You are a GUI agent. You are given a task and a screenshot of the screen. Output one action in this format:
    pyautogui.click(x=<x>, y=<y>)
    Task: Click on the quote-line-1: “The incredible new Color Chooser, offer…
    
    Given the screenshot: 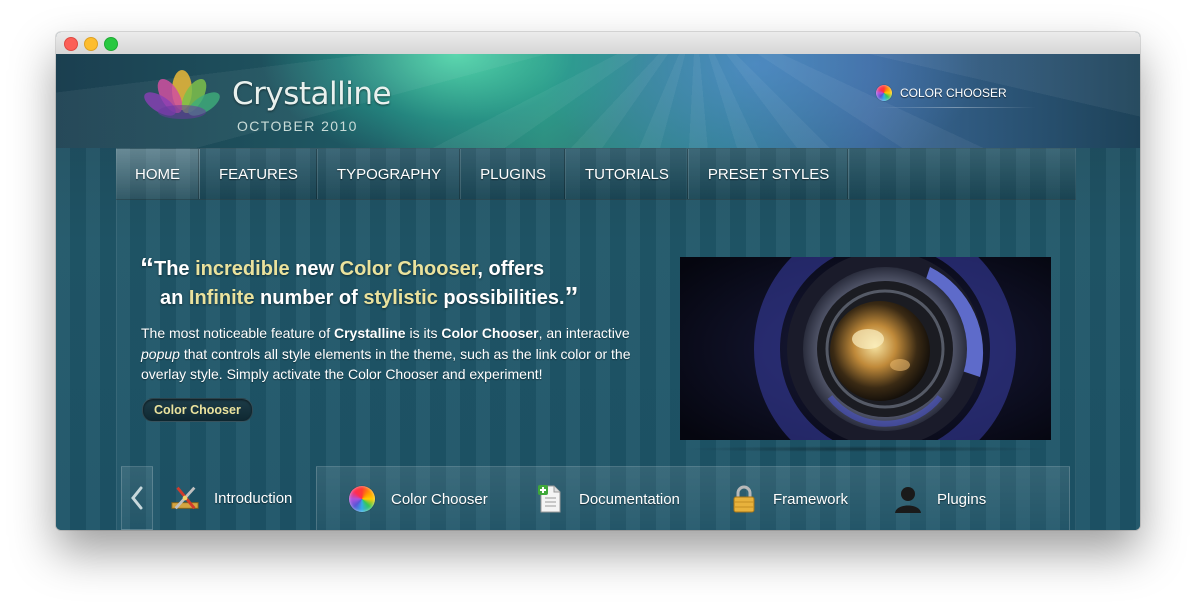 What is the action you would take?
    pyautogui.click(x=400, y=268)
    